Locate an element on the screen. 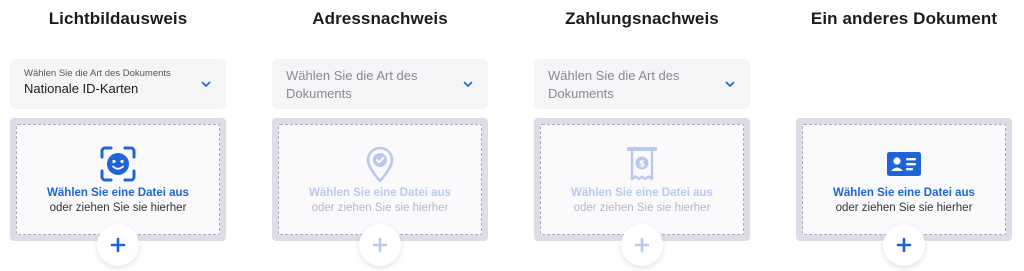 Image resolution: width=1024 pixels, height=271 pixels. column-title: Adressnachweis is located at coordinates (380, 18).